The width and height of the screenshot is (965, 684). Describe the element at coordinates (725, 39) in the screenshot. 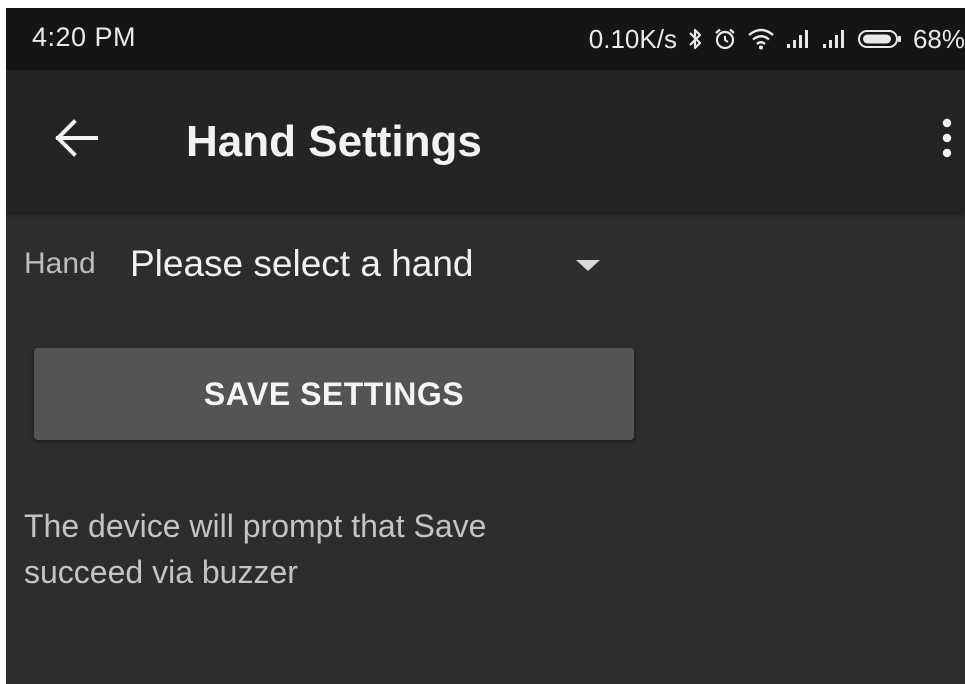

I see `alarm-icon` at that location.